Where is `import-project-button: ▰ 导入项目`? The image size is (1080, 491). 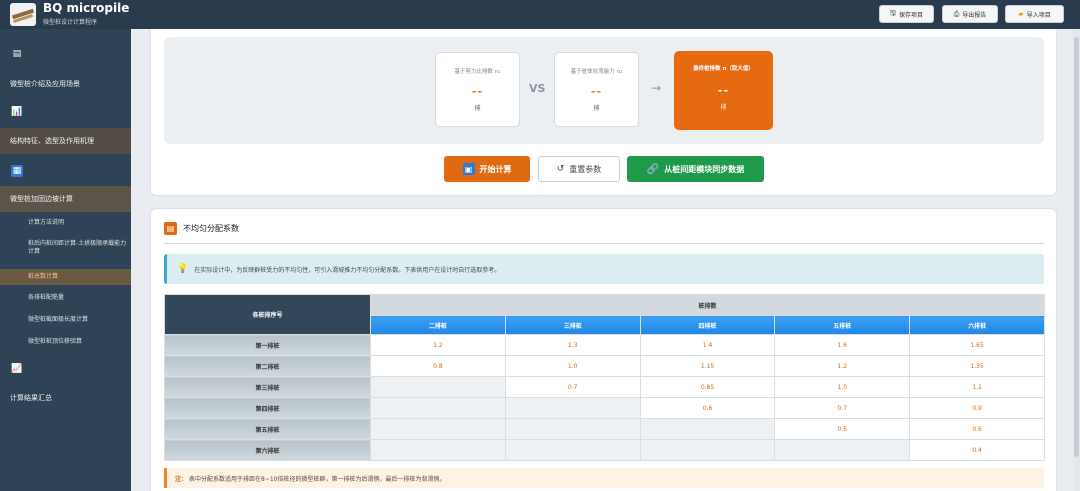 import-project-button: ▰ 导入项目 is located at coordinates (1034, 14).